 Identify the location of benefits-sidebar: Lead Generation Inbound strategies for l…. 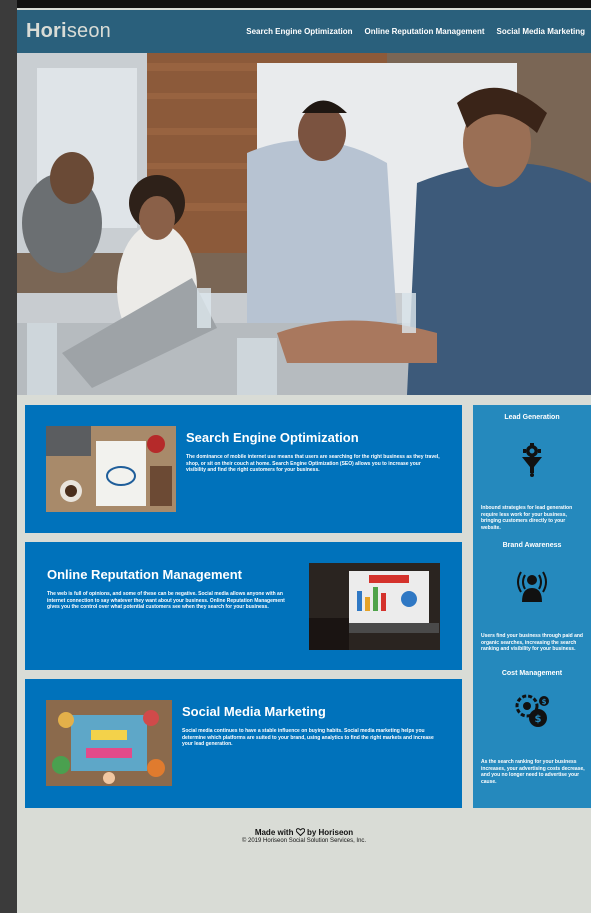
(532, 606).